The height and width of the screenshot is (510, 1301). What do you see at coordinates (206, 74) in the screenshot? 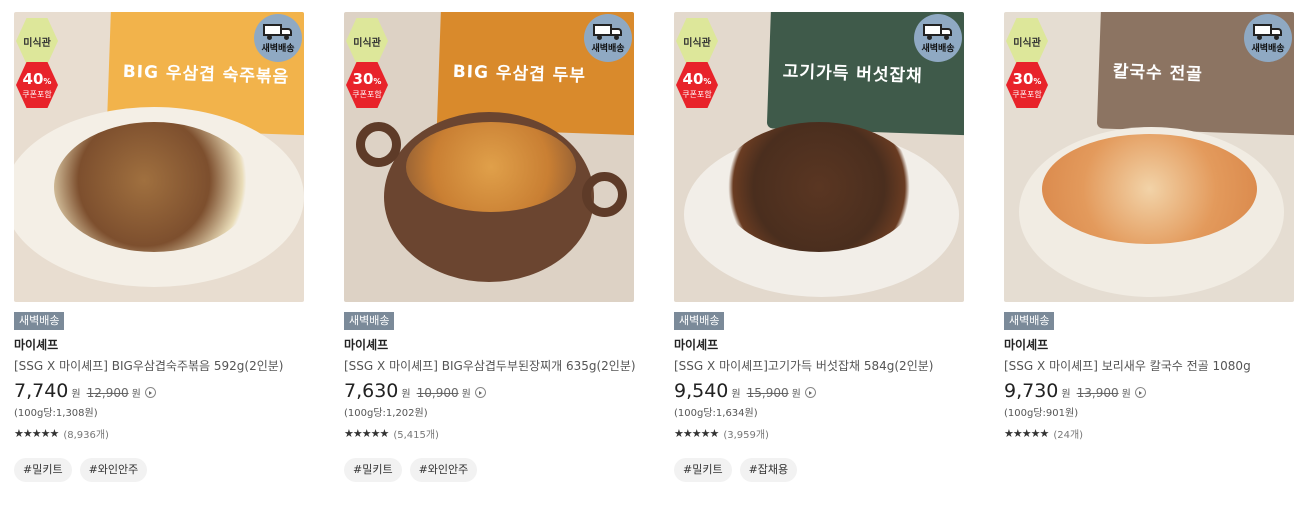
I see `package-label: BIG 우삼겹 숙주볶음` at bounding box center [206, 74].